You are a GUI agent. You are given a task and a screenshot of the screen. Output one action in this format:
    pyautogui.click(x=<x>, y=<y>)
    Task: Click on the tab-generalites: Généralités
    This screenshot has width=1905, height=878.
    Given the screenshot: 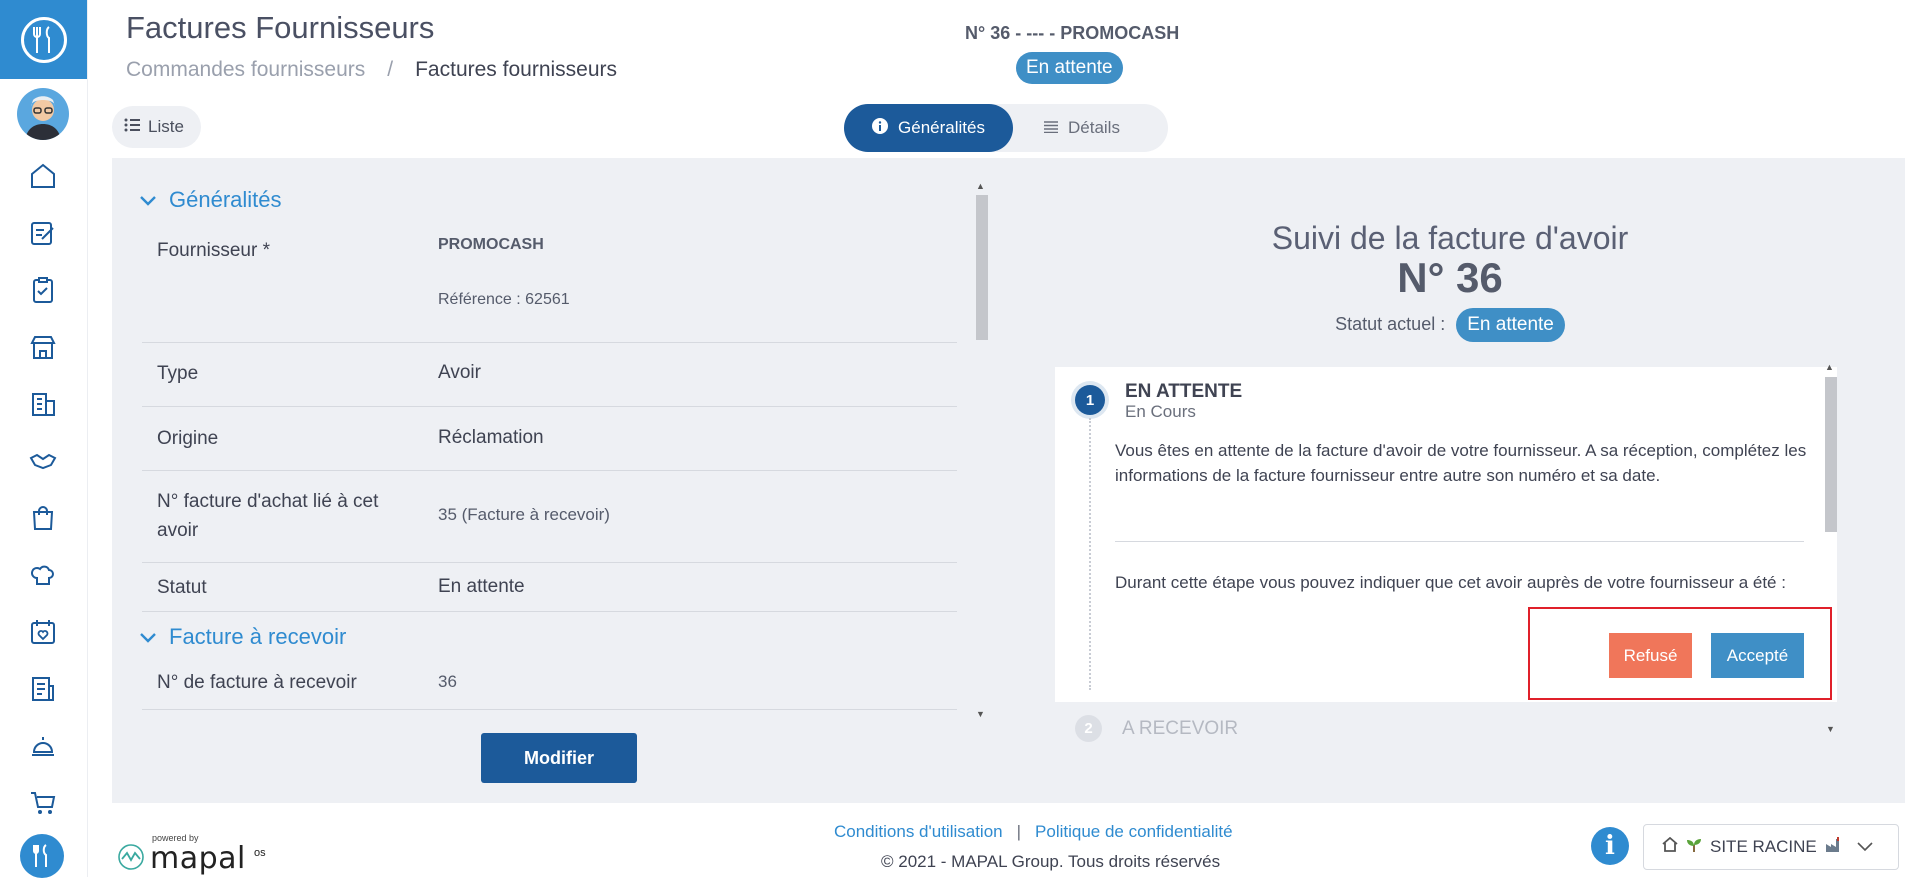 What is the action you would take?
    pyautogui.click(x=928, y=128)
    